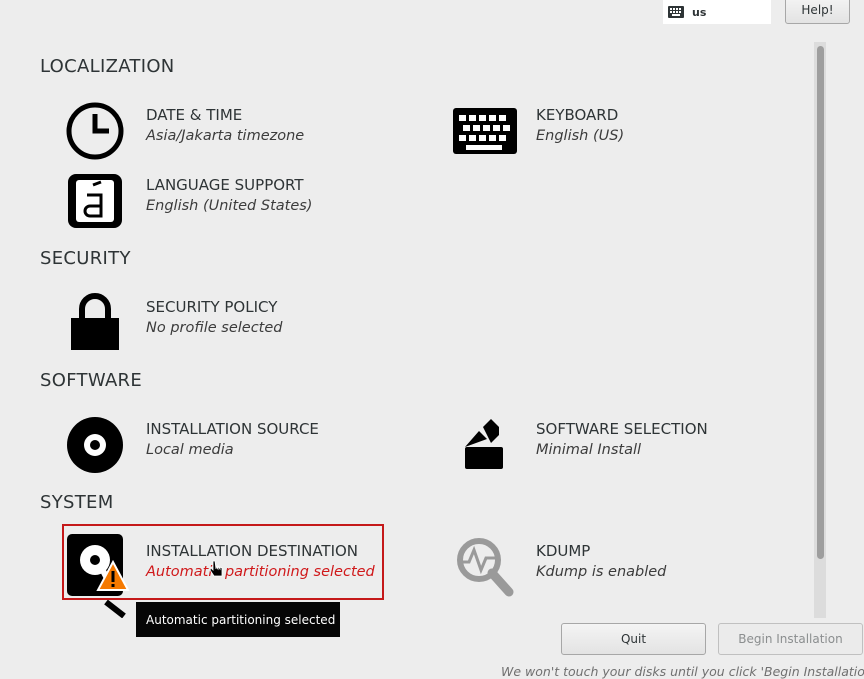 The image size is (864, 679). What do you see at coordinates (676, 12) in the screenshot?
I see `keyboard-small-icon` at bounding box center [676, 12].